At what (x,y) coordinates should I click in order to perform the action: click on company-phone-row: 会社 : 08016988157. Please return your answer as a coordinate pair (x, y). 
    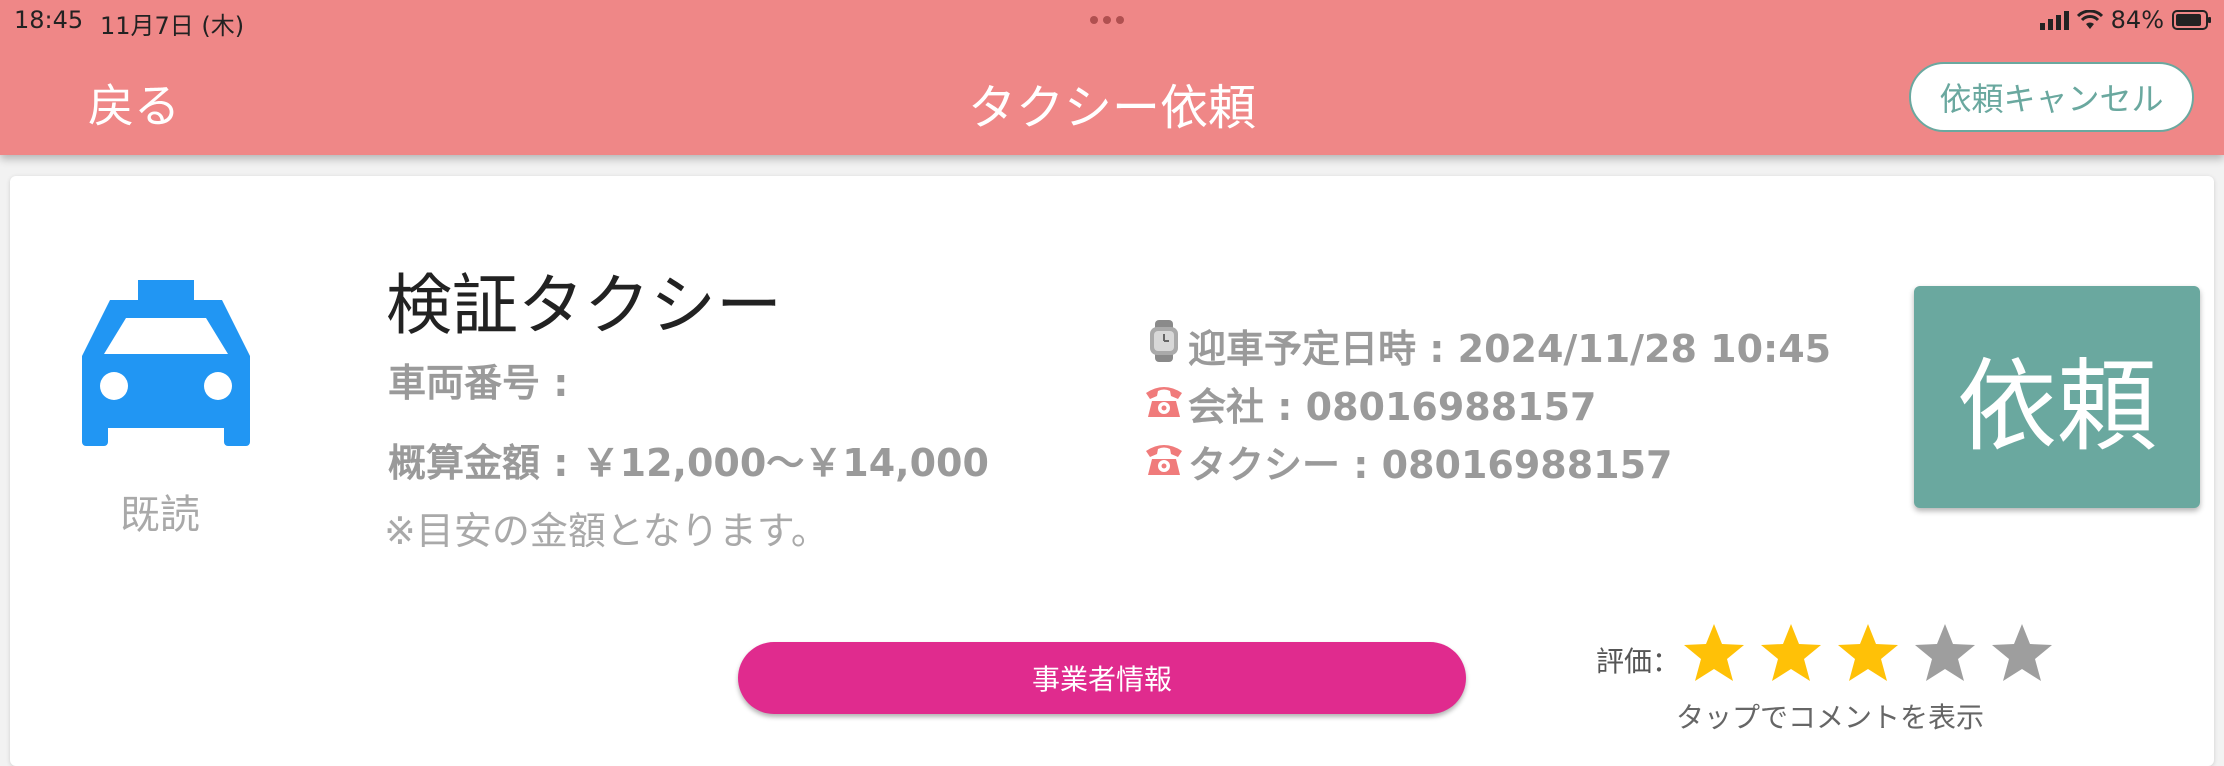
    Looking at the image, I should click on (1370, 403).